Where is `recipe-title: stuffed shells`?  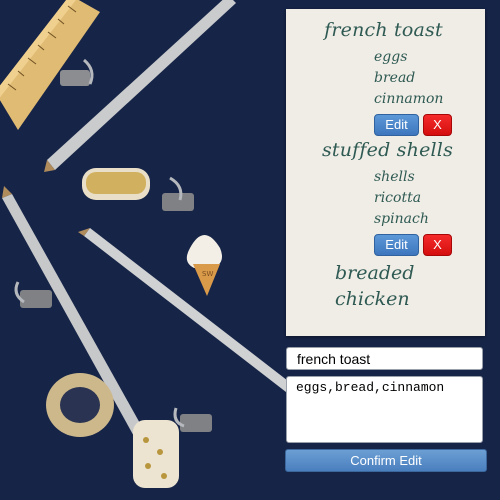
recipe-title: stuffed shells is located at coordinates (387, 150).